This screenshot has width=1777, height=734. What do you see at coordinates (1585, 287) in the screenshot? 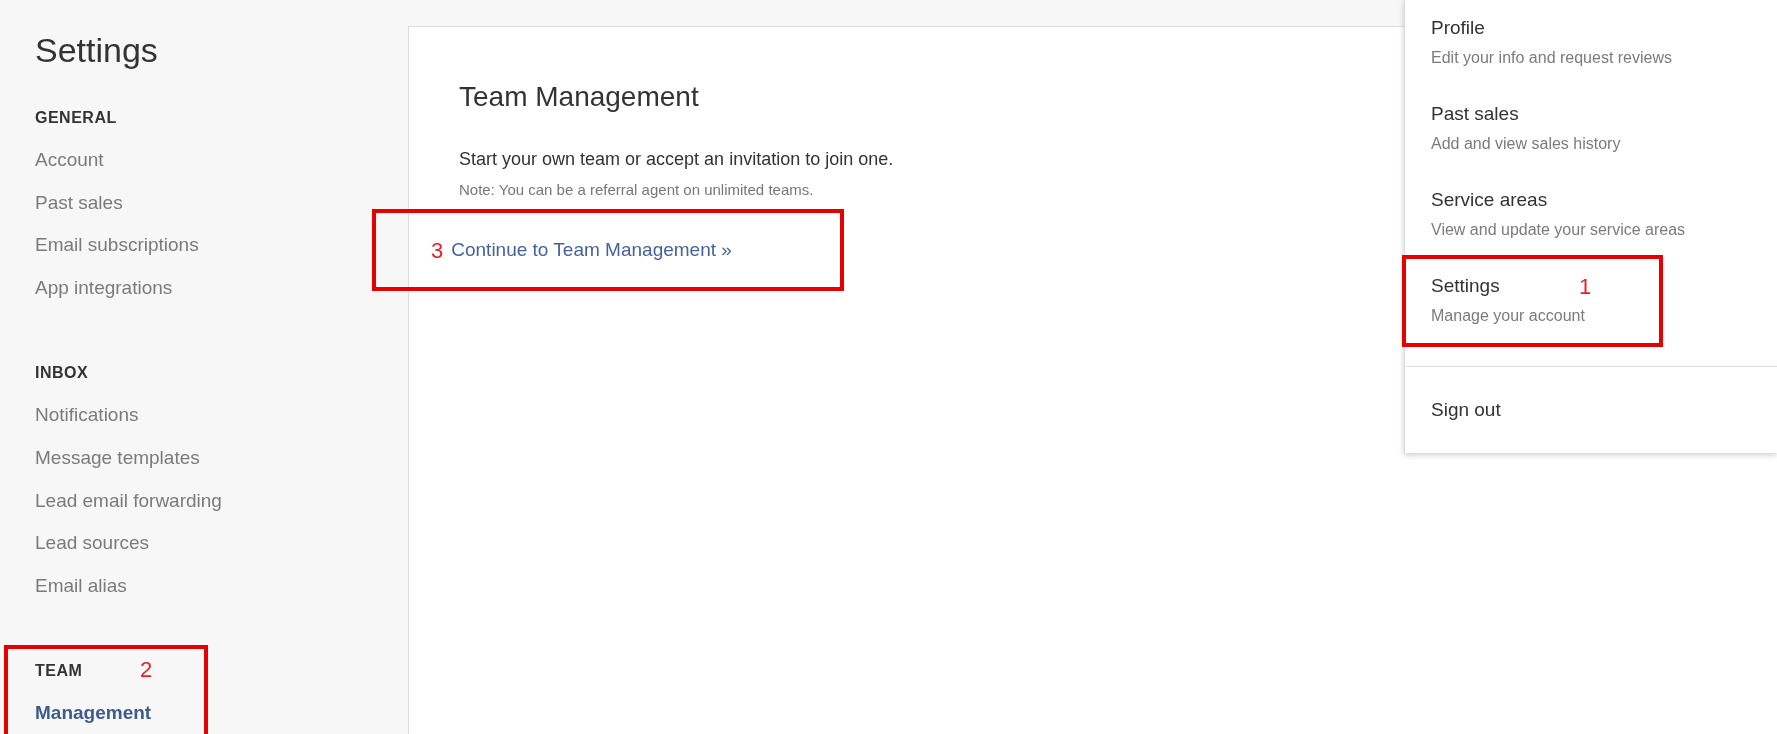
I see `annotation-number: 1` at bounding box center [1585, 287].